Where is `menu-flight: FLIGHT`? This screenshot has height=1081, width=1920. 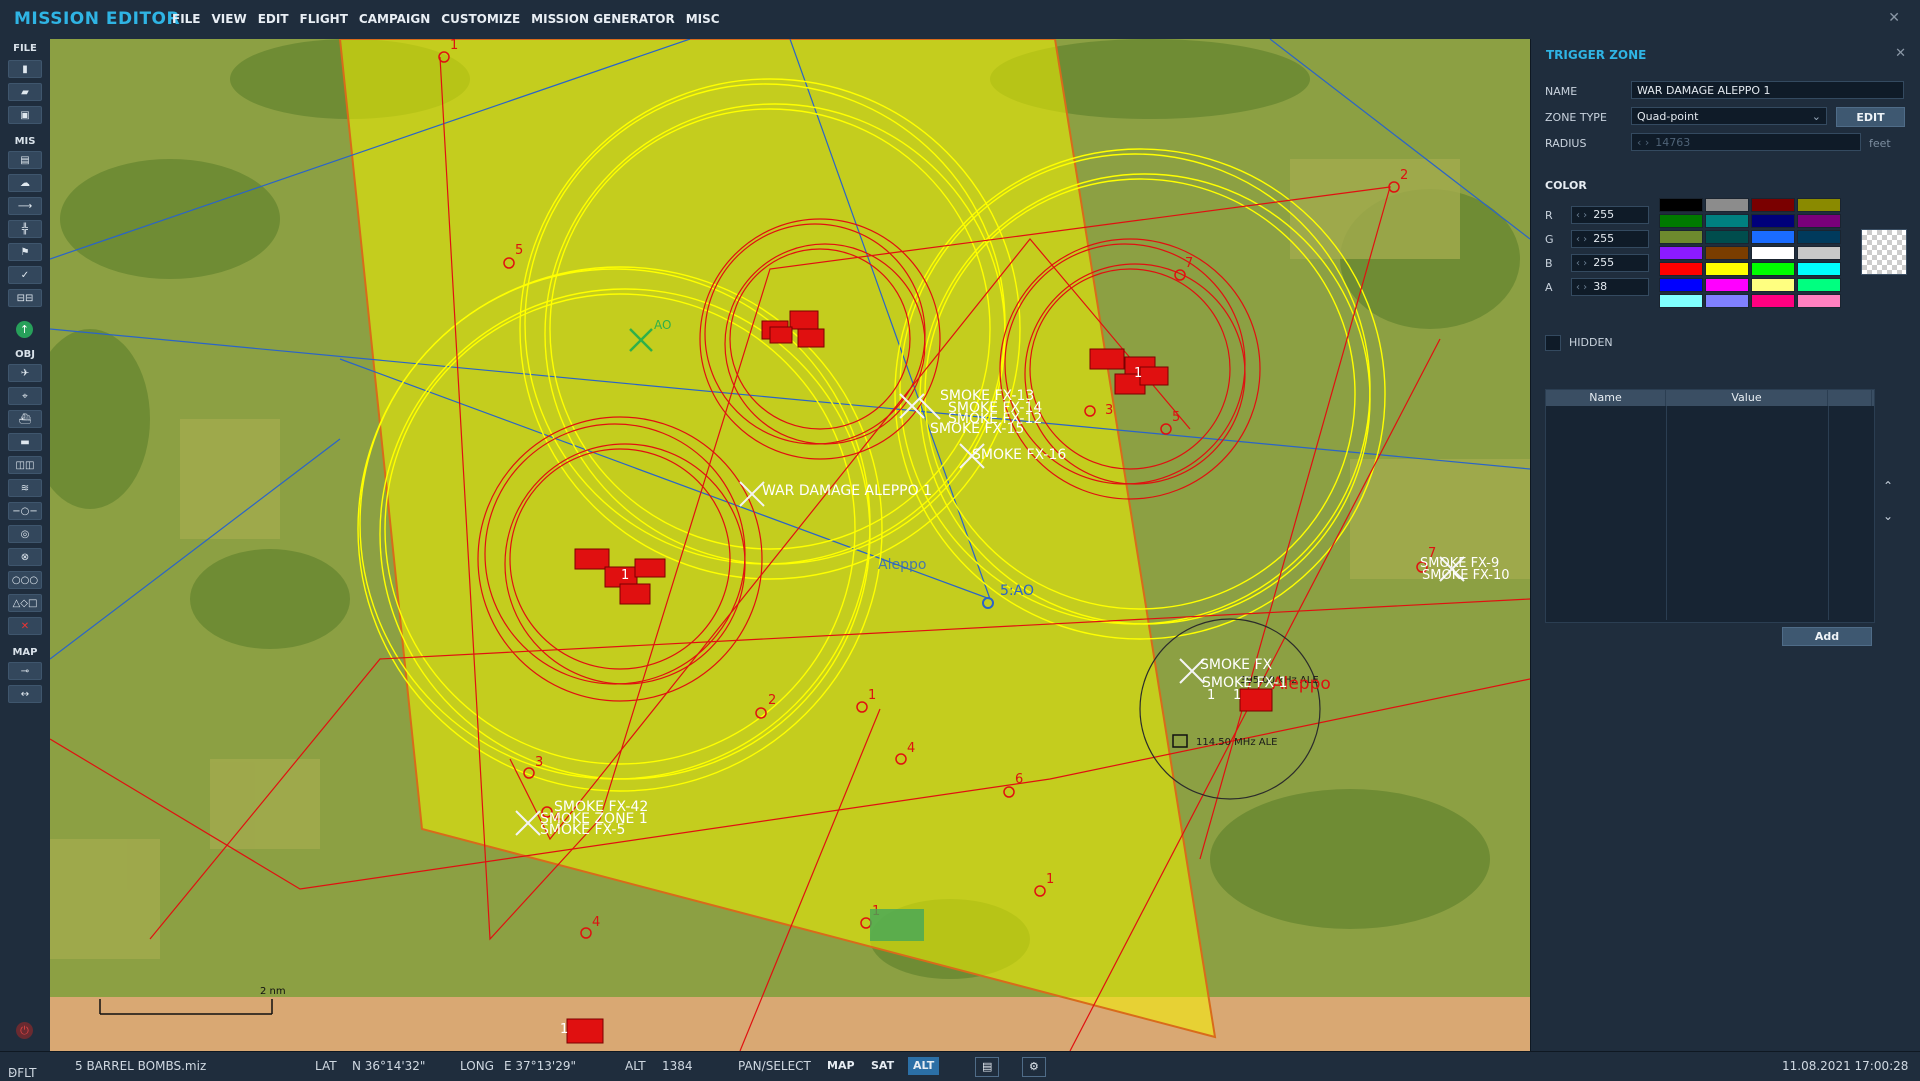
menu-flight: FLIGHT is located at coordinates (324, 19).